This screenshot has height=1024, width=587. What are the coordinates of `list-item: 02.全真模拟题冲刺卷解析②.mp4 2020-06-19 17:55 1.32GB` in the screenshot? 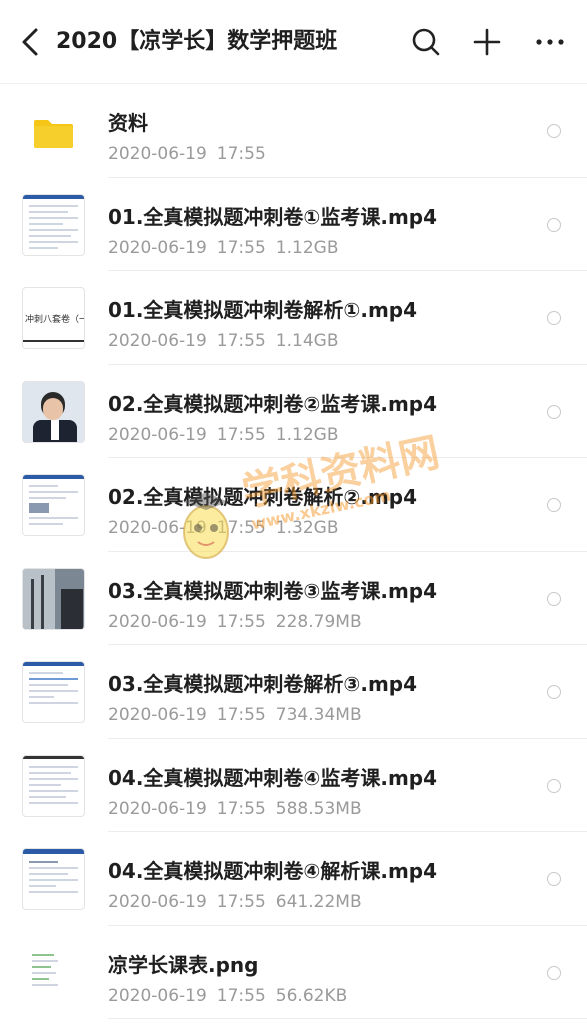 It's located at (293, 505).